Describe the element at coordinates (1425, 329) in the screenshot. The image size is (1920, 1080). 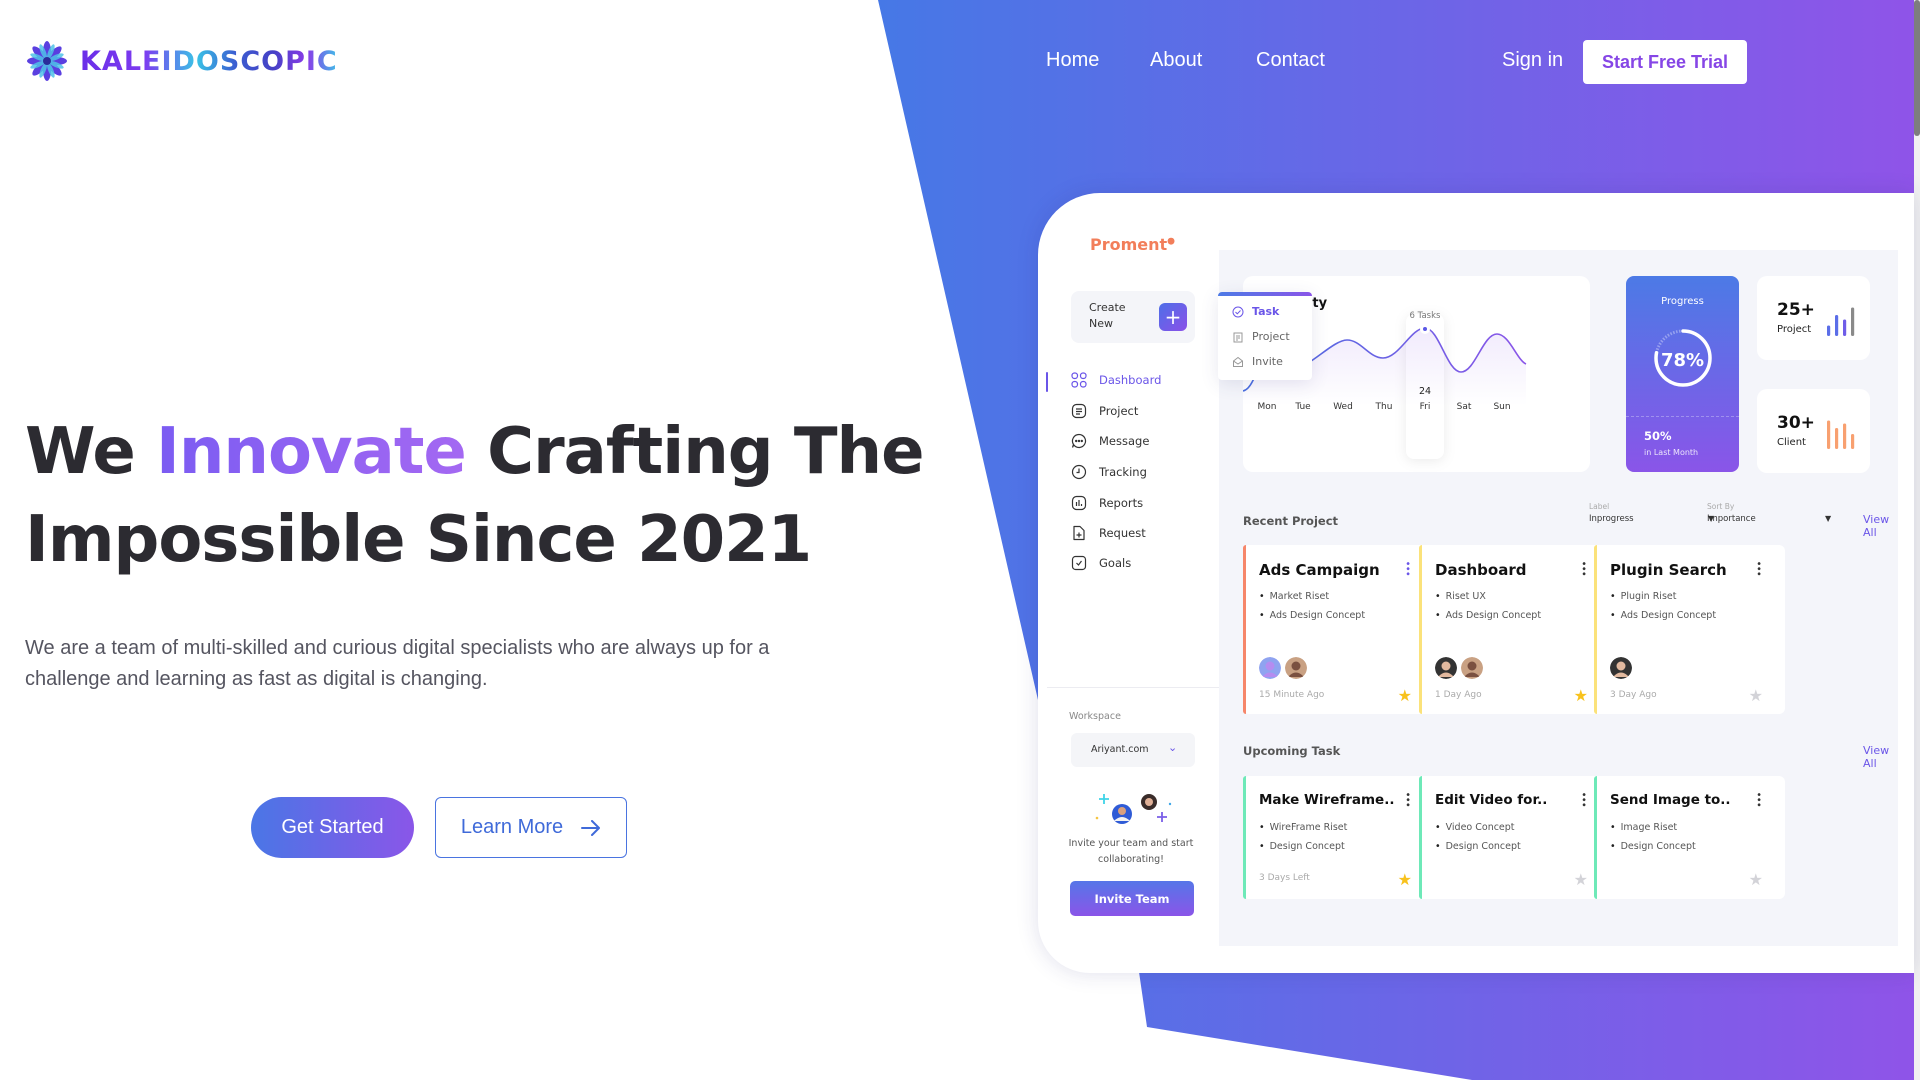
I see `highlight-point` at that location.